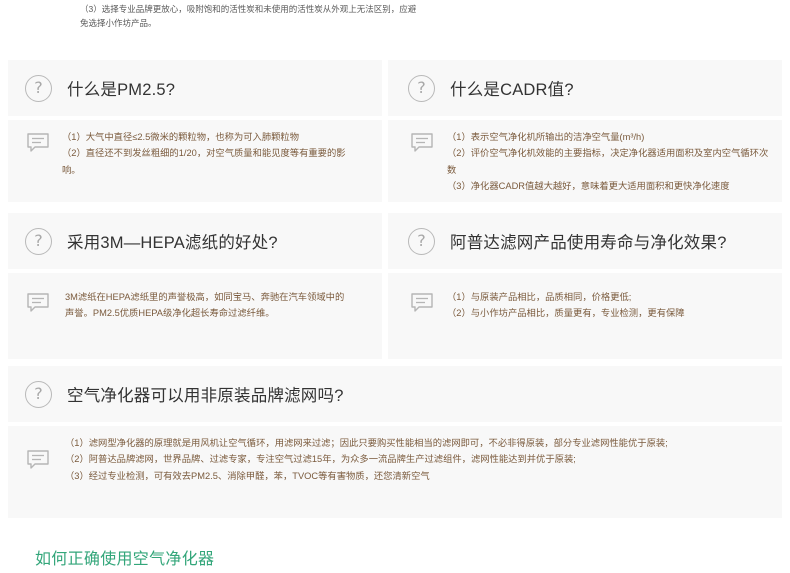 The width and height of the screenshot is (790, 573). What do you see at coordinates (588, 185) in the screenshot?
I see `answer-line: （3）净化器CADR值越大越好，意味着更大适用面积和更快净化速度` at bounding box center [588, 185].